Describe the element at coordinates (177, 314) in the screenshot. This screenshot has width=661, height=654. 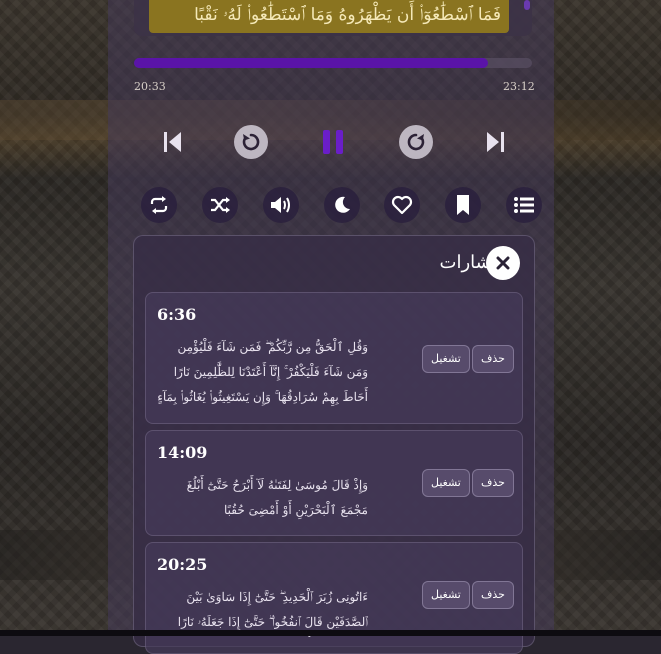
I see `bookmark-time: 6:36` at that location.